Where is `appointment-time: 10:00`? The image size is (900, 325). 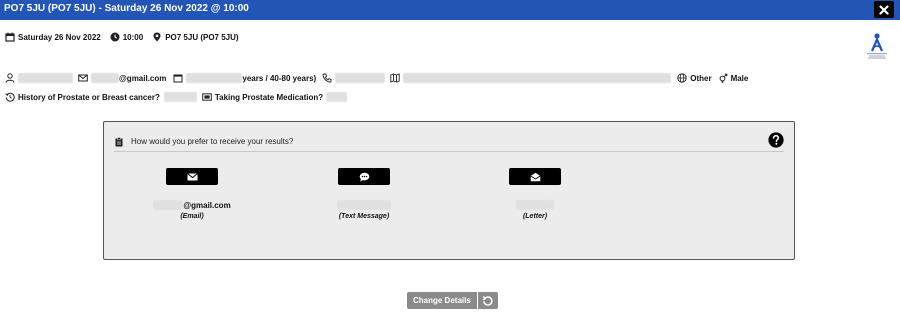
appointment-time: 10:00 is located at coordinates (133, 37).